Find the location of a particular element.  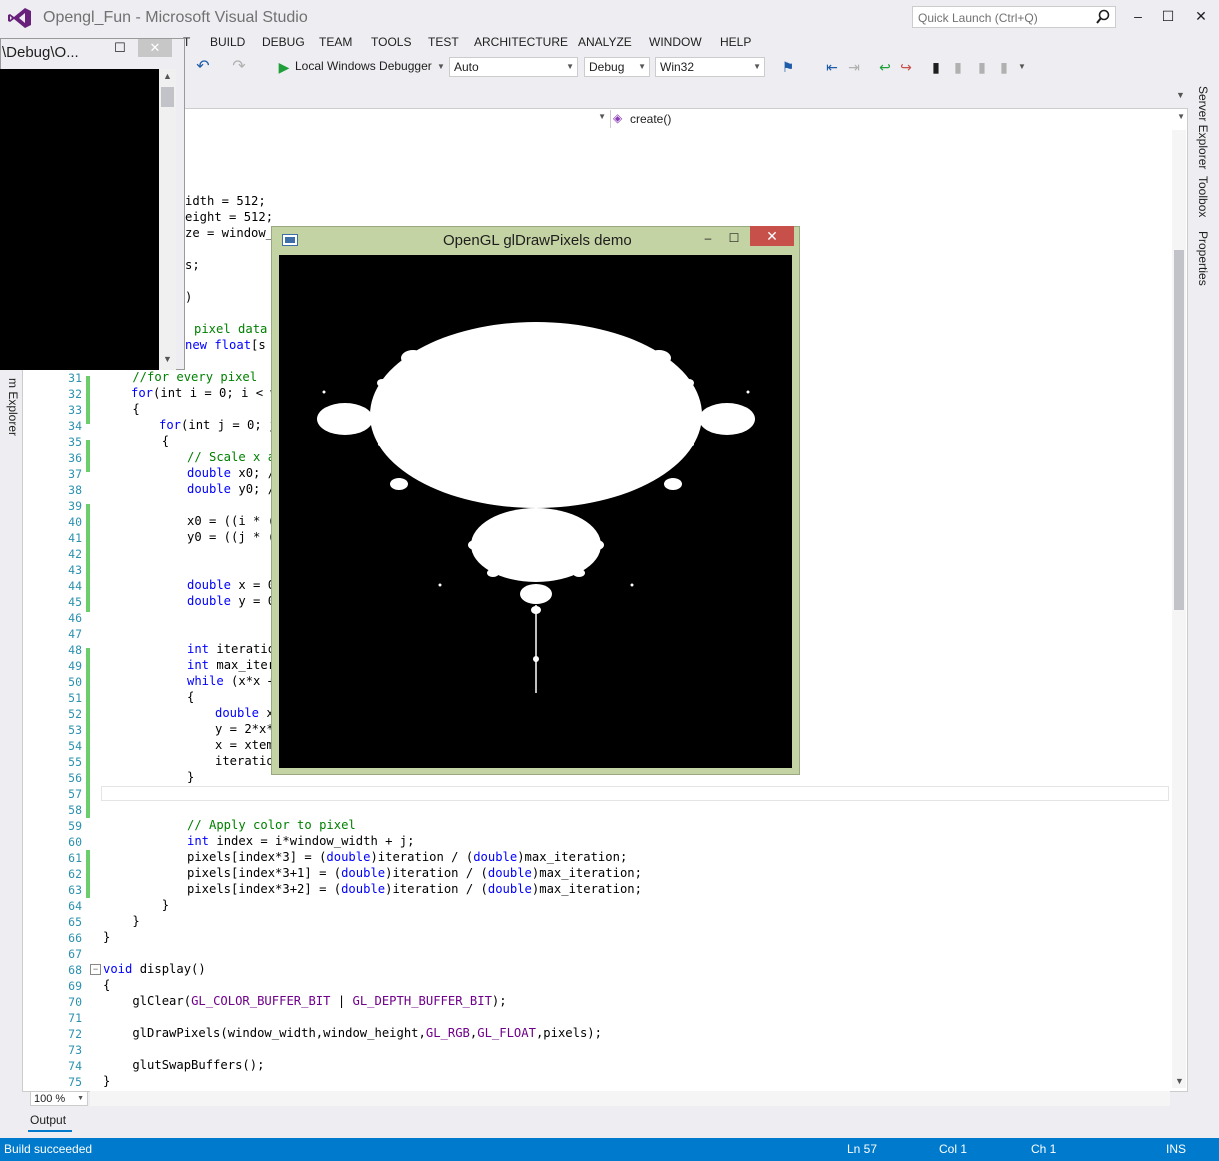

code-line-64: } is located at coordinates (136, 905).